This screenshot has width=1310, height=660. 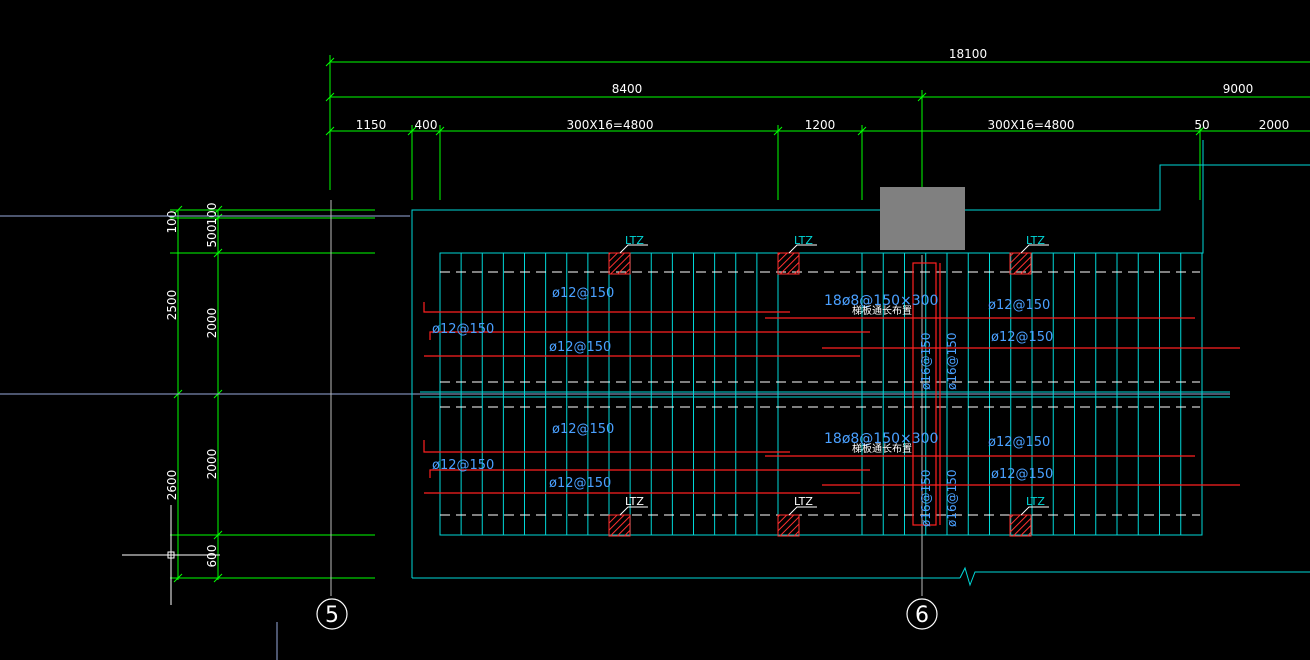 I want to click on dim-2000: 2000, so click(x=1274, y=125).